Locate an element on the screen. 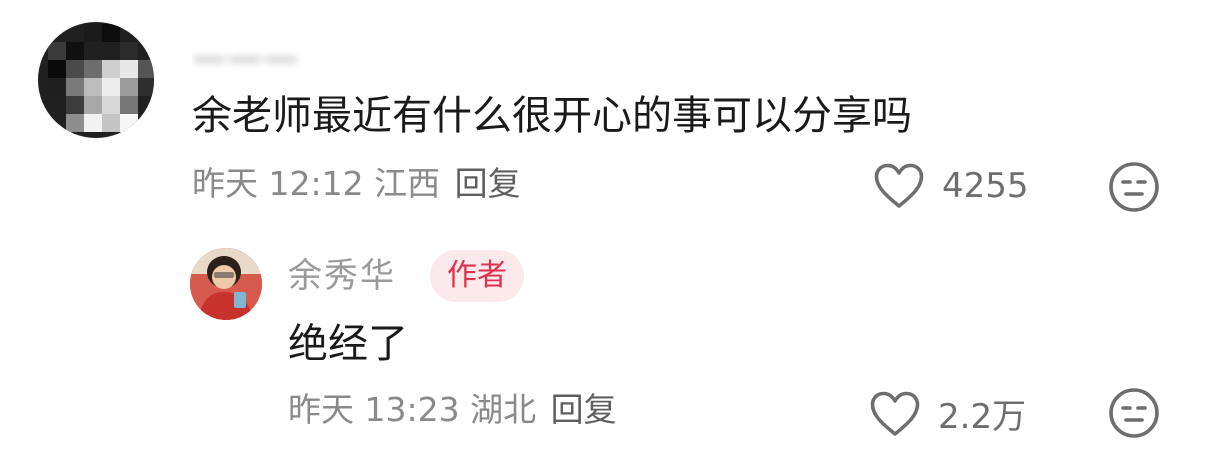 The image size is (1206, 452). reply-like-button: 2.2万 is located at coordinates (948, 413).